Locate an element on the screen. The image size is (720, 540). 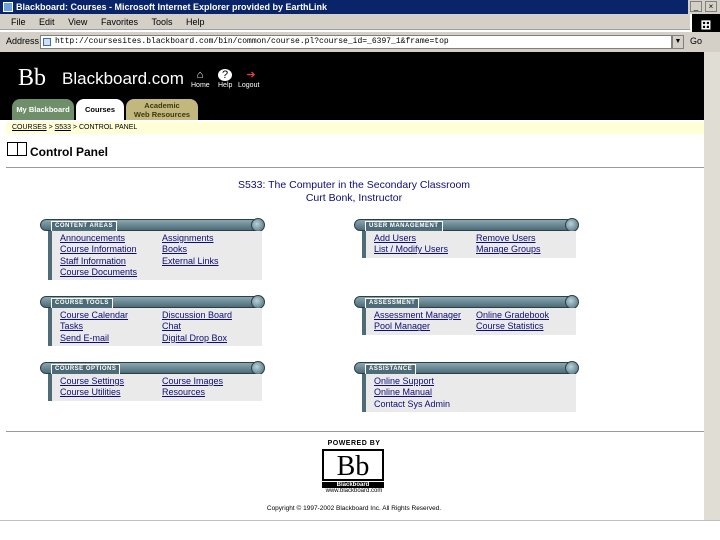
home-icon: ⌂ is located at coordinates (200, 75).